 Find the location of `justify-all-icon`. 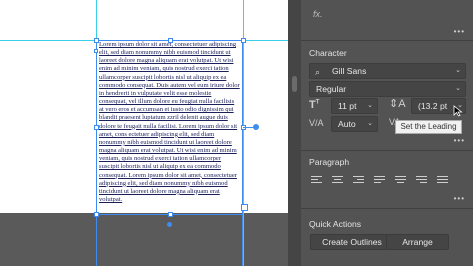

justify-all-icon is located at coordinates (442, 181).